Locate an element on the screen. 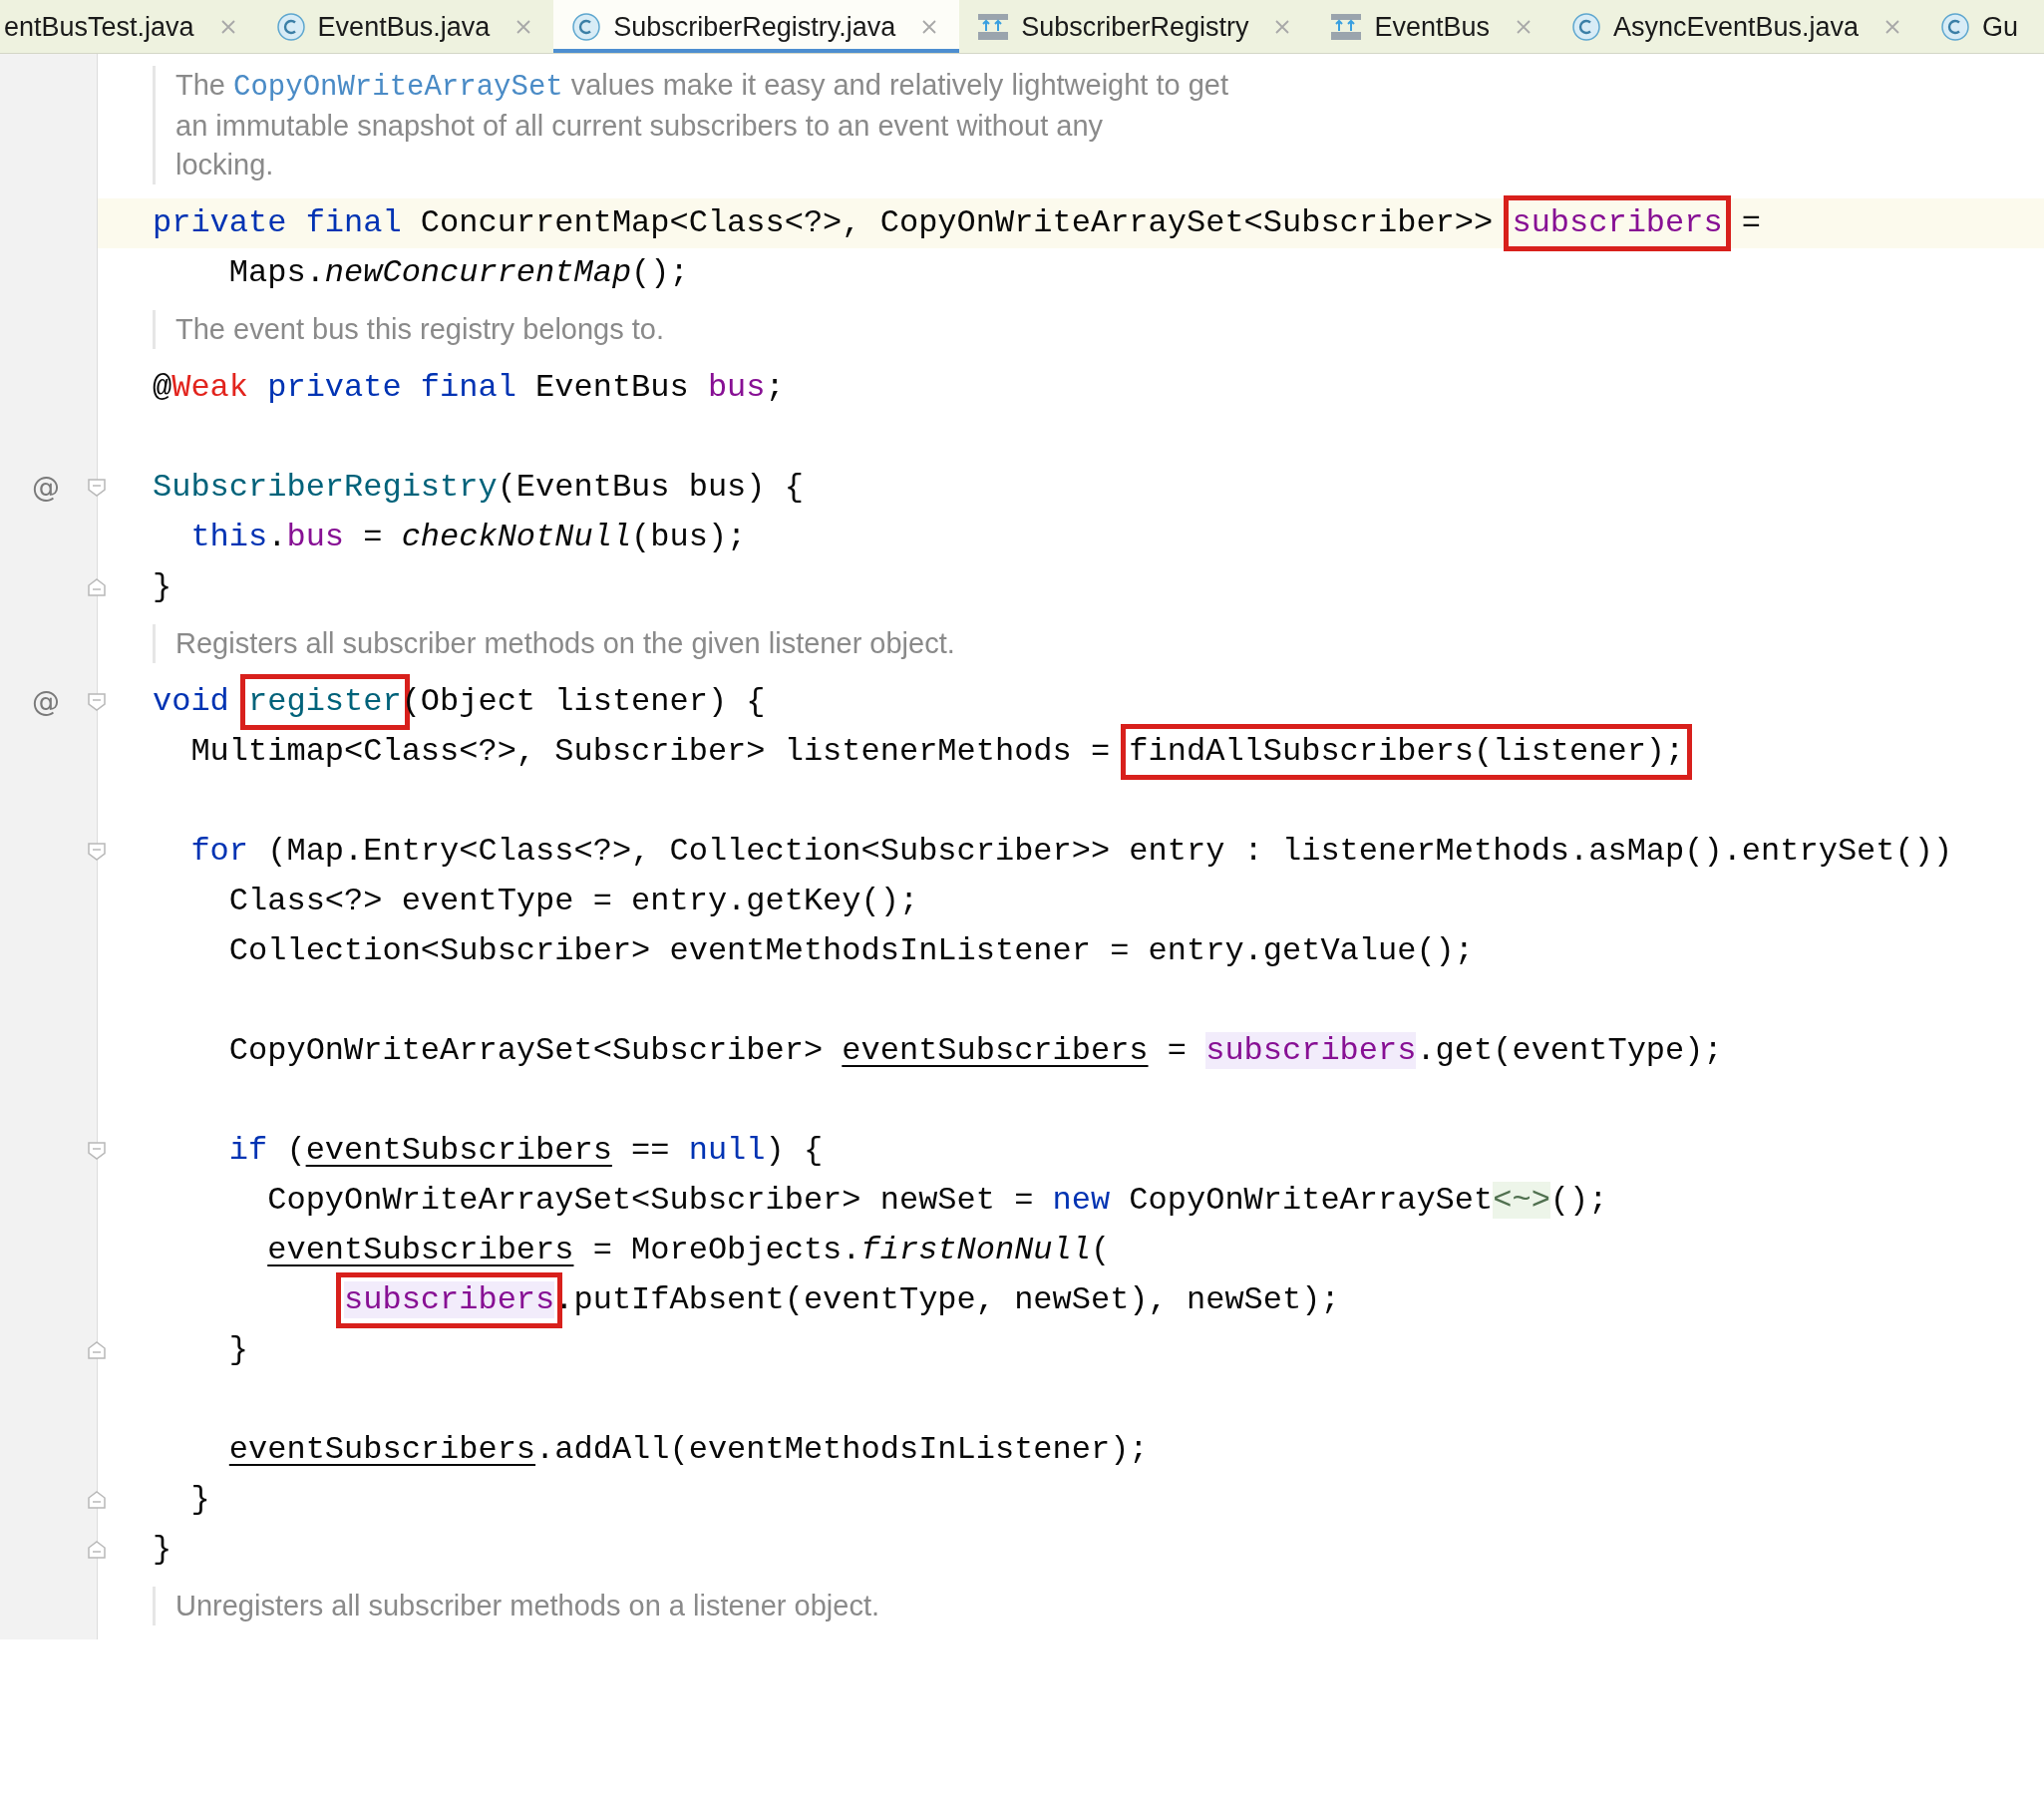 The width and height of the screenshot is (2044, 1801). doc-text: Unregisters all subscriber methods on a listener object. is located at coordinates (527, 1605).